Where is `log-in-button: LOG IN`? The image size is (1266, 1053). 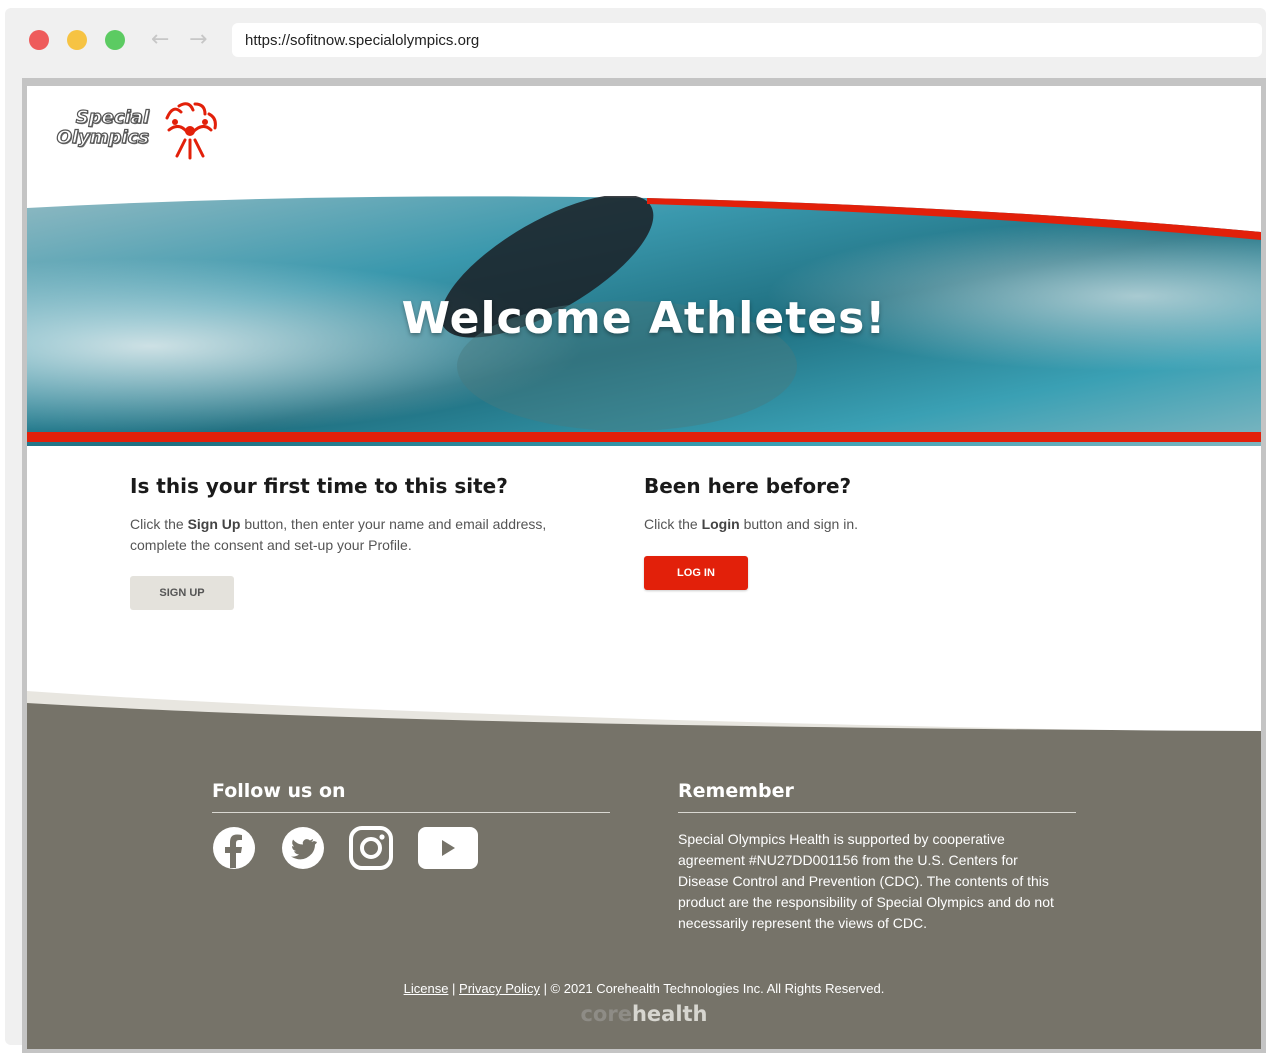
log-in-button: LOG IN is located at coordinates (696, 573).